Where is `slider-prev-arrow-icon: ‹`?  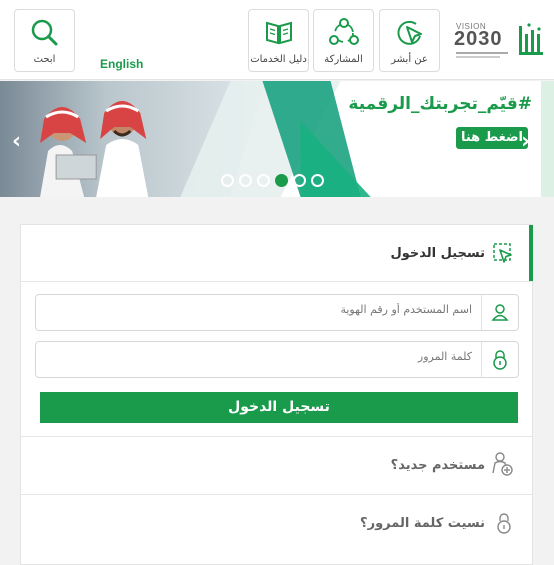 slider-prev-arrow-icon: ‹ is located at coordinates (16, 141).